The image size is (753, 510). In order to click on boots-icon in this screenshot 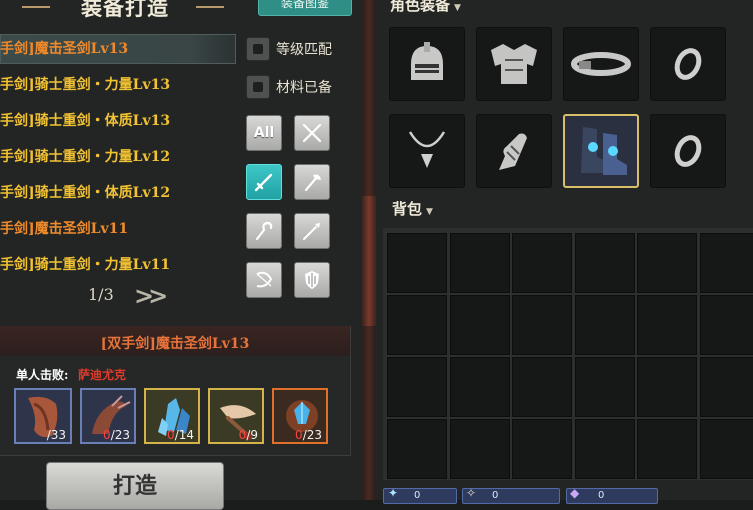, I will do `click(601, 151)`.